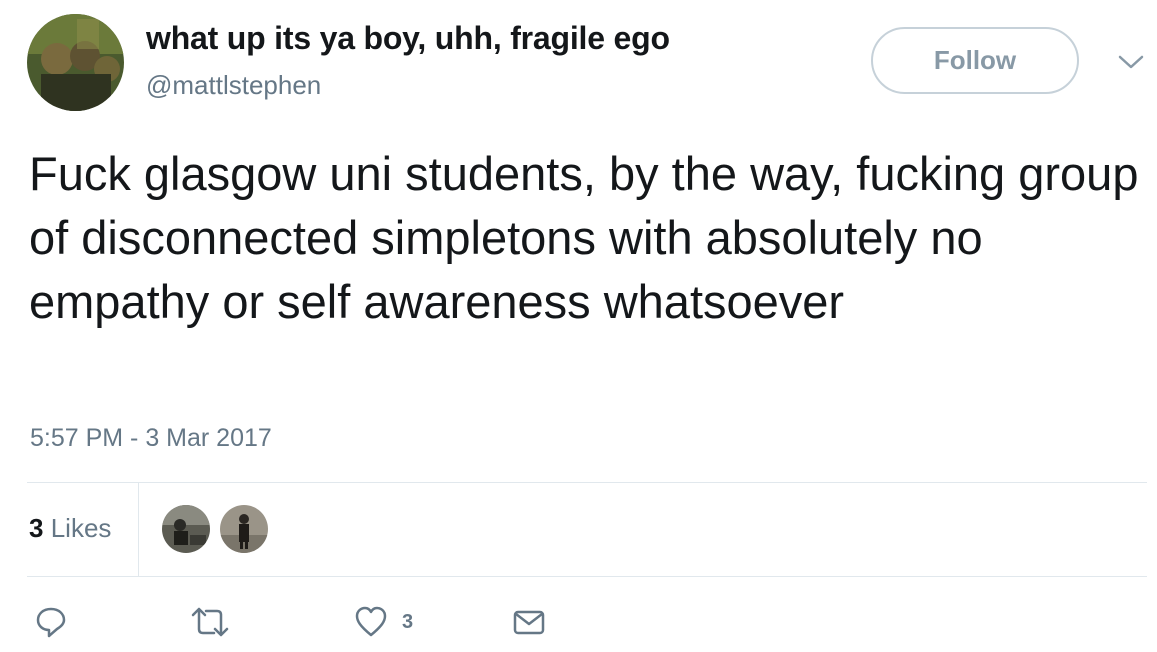 Image resolution: width=1157 pixels, height=652 pixels. I want to click on likes-count-link: 3 Likes, so click(70, 528).